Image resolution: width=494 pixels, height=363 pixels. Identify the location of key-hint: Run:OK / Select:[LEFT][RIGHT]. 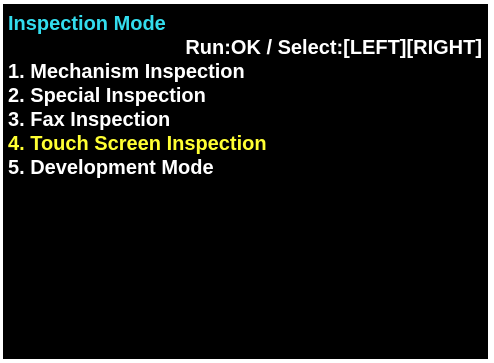
(333, 48).